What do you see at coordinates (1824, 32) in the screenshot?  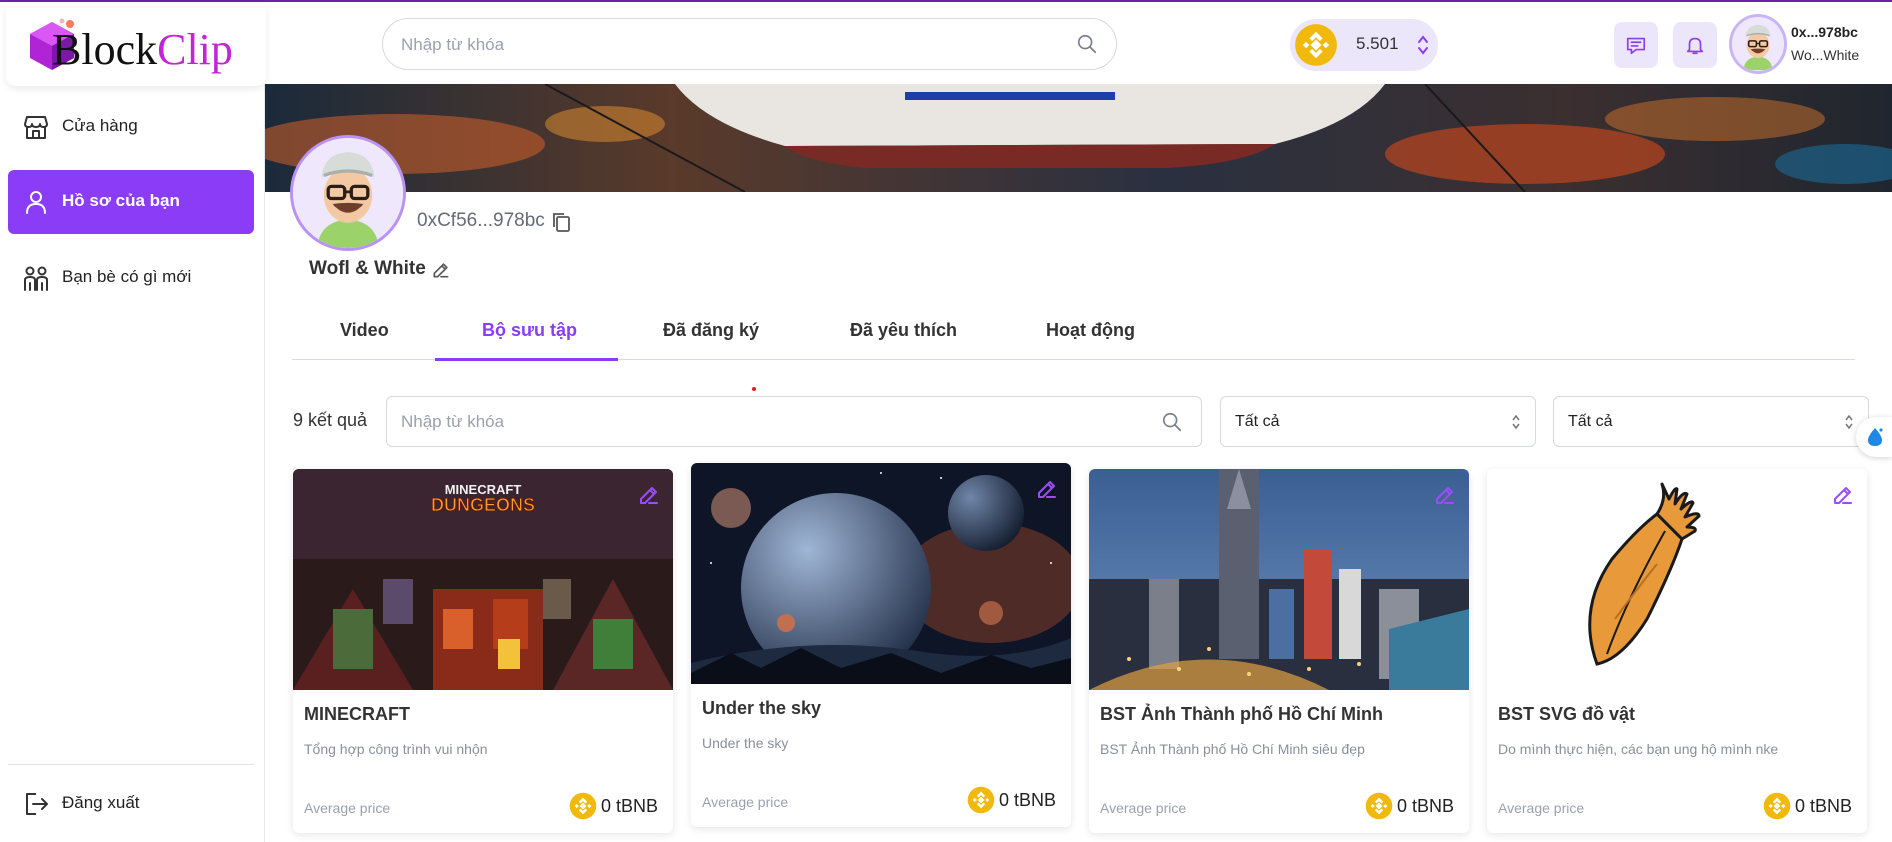 I see `user-address: 0x...978bc` at bounding box center [1824, 32].